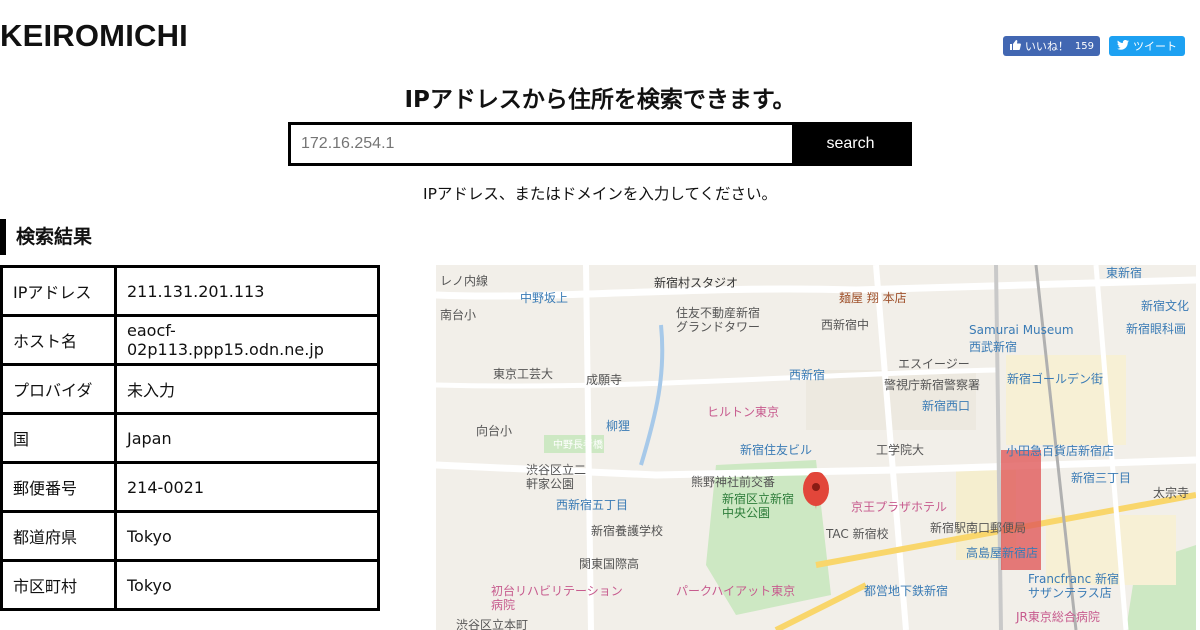 This screenshot has height=630, width=1200. I want to click on table-row: 市区町村 Tokyo, so click(190, 585).